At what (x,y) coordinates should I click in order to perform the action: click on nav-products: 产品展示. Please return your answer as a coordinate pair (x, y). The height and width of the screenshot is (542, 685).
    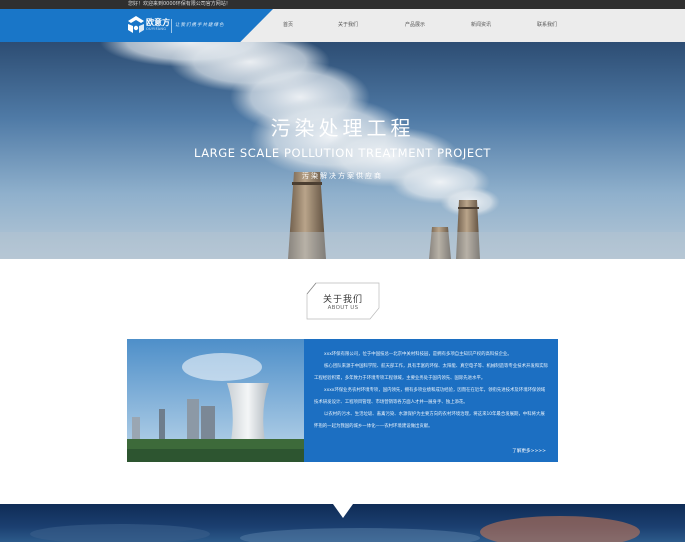
    Looking at the image, I should click on (415, 25).